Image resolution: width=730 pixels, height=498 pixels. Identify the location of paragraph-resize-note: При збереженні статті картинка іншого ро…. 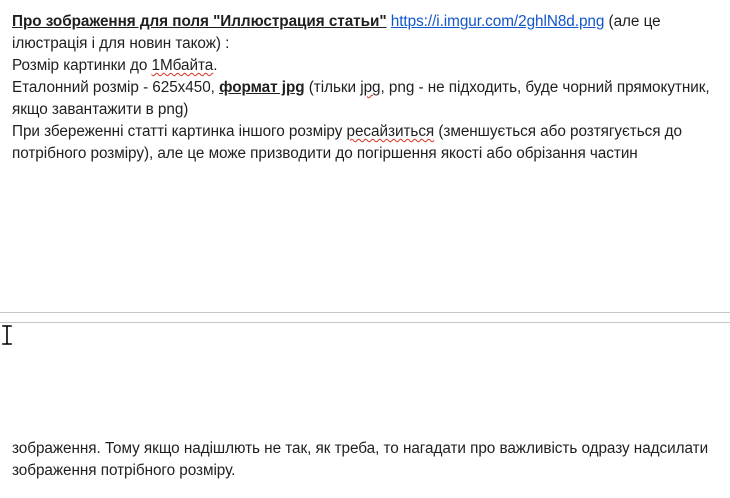
(364, 143).